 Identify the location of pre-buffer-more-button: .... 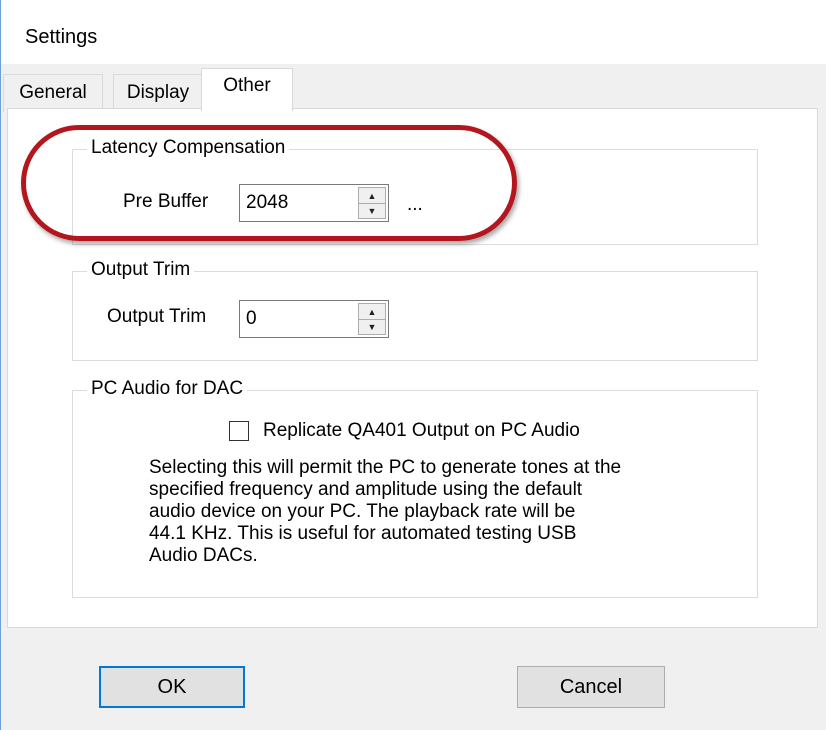
(415, 205).